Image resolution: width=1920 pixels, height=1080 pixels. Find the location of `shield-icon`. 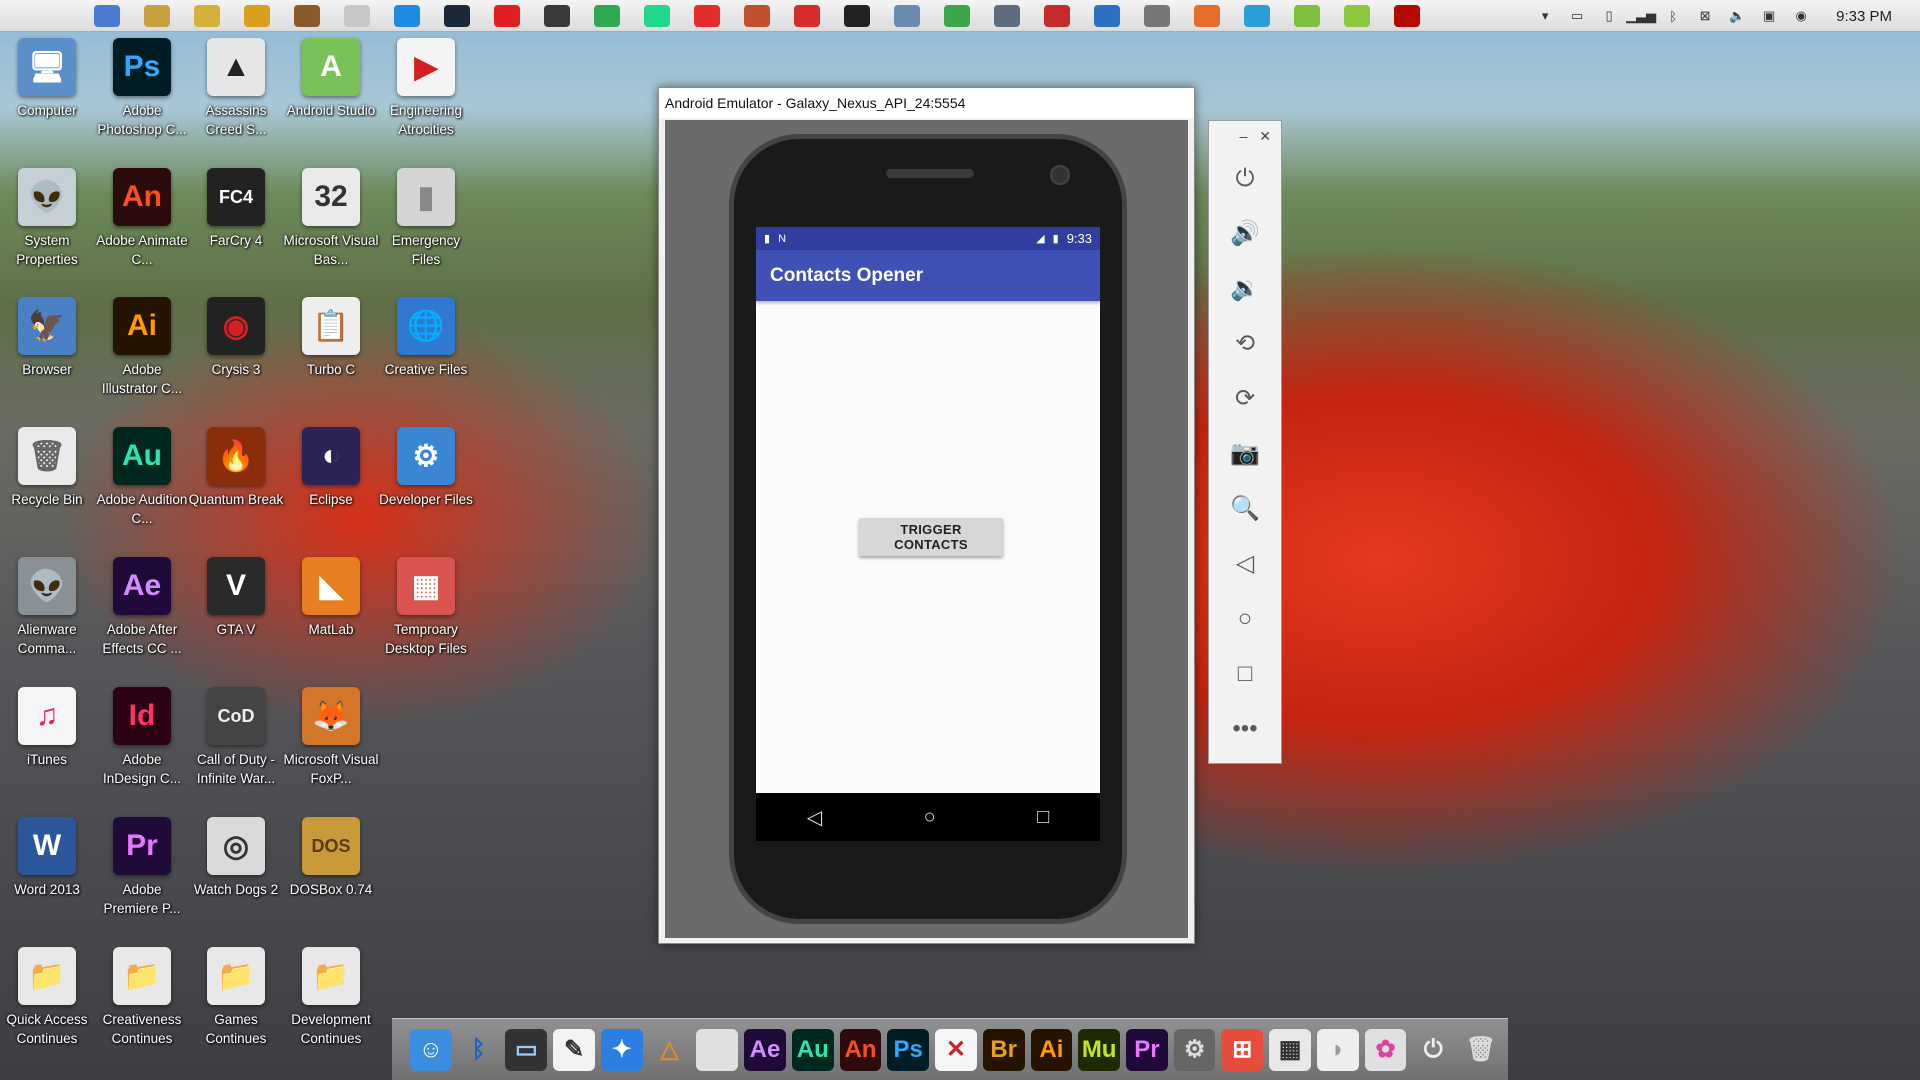

shield-icon is located at coordinates (1107, 15).